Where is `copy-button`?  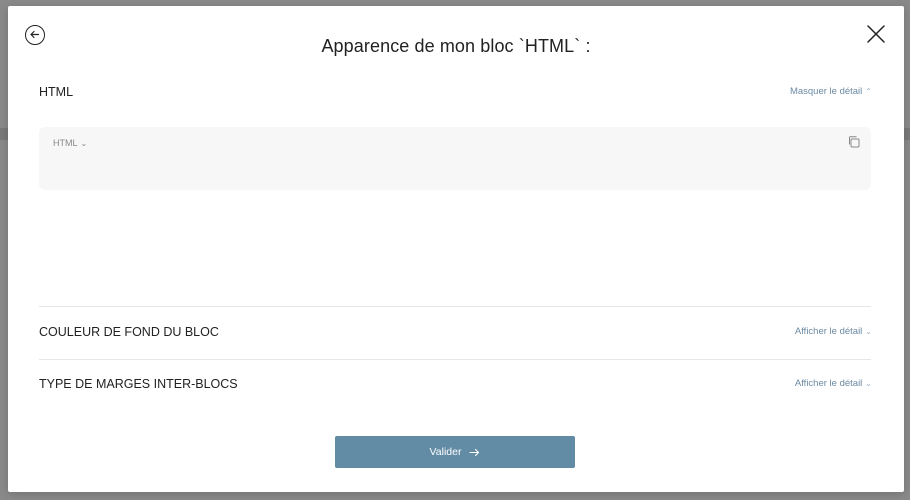
copy-button is located at coordinates (854, 142).